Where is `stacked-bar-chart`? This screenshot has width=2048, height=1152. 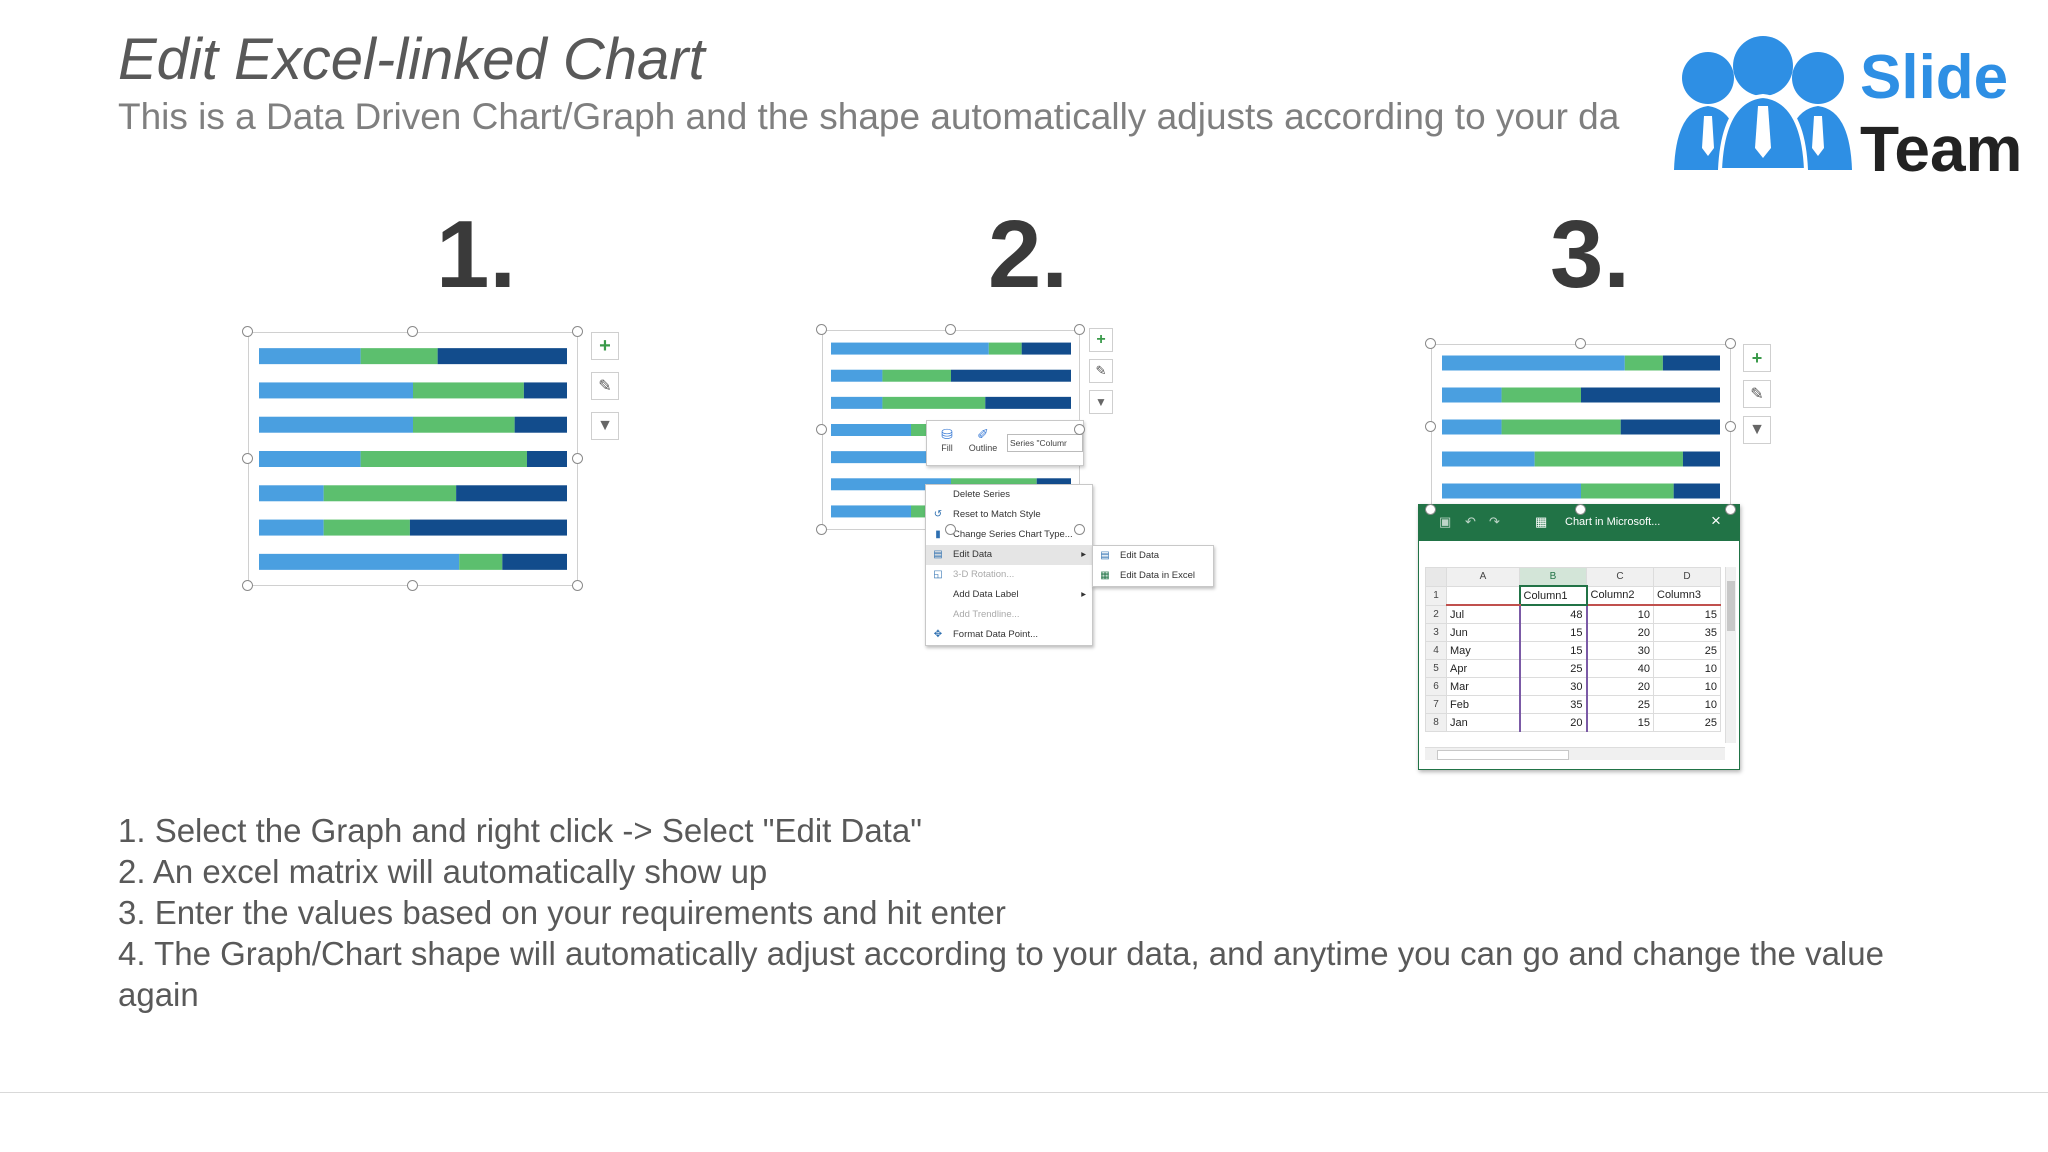 stacked-bar-chart is located at coordinates (1581, 427).